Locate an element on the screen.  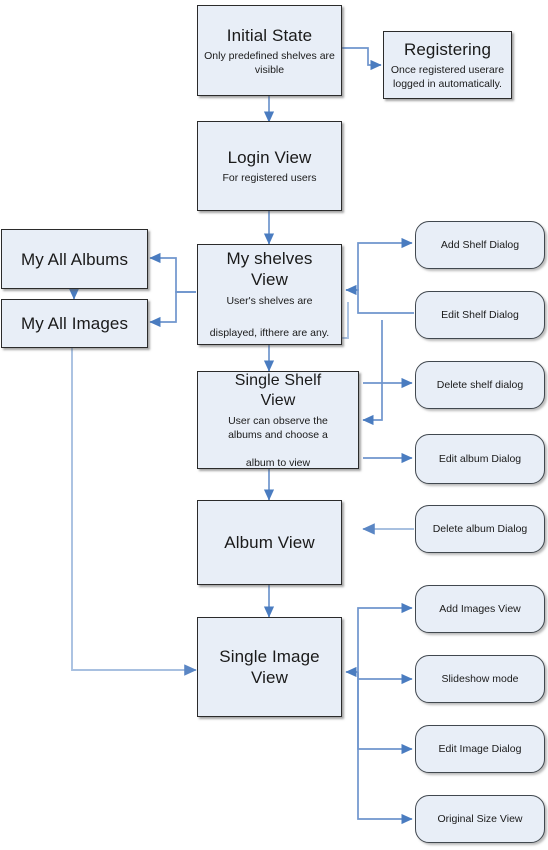
node-login-view: Login View For registered users is located at coordinates (269, 166).